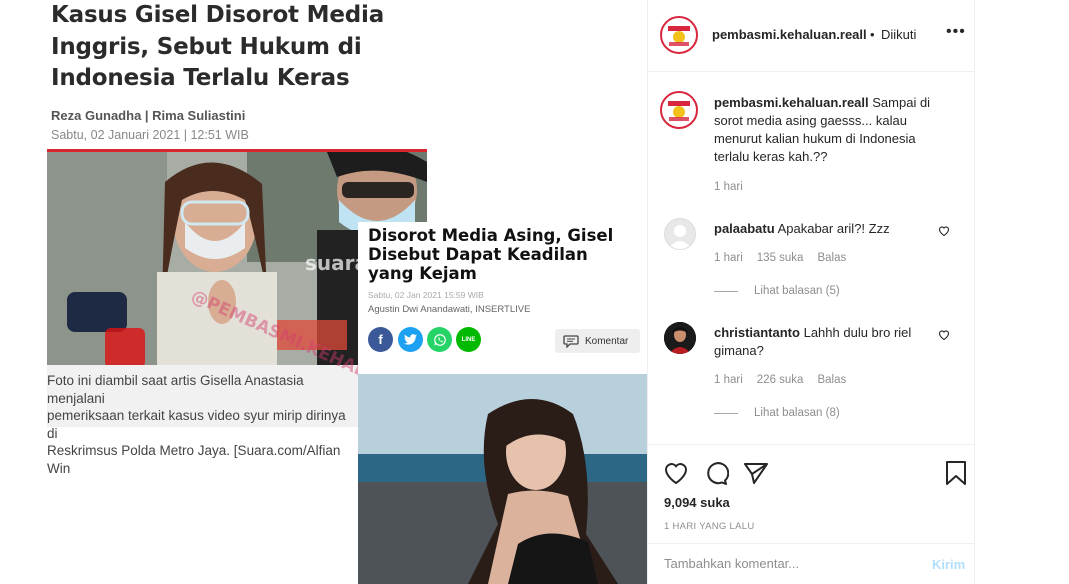 This screenshot has width=1069, height=584. What do you see at coordinates (956, 32) in the screenshot?
I see `more-icon: •••` at bounding box center [956, 32].